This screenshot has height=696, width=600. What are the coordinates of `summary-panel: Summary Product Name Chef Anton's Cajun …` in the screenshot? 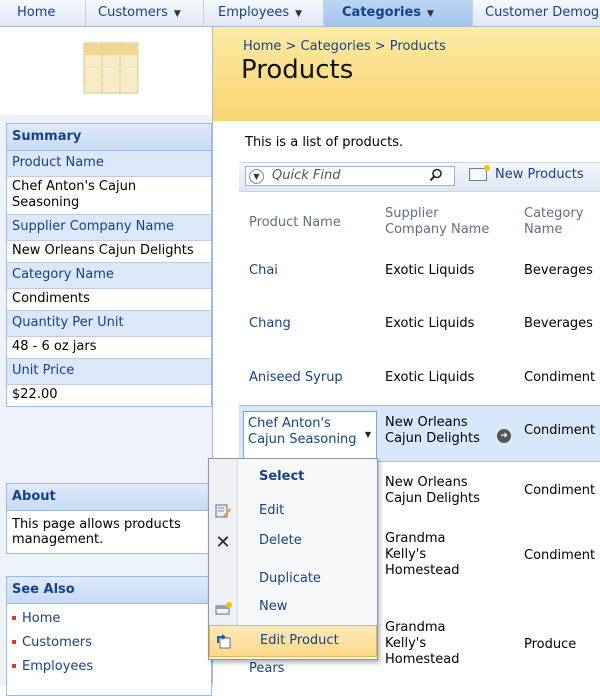 It's located at (109, 265).